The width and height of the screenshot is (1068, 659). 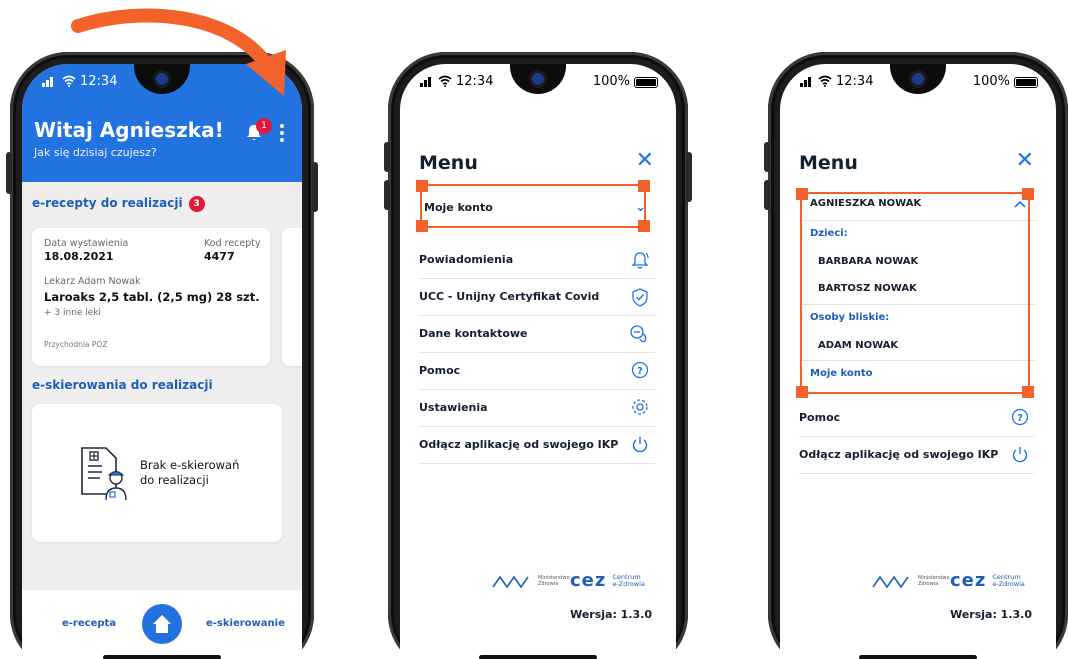 I want to click on contact-icon, so click(x=638, y=334).